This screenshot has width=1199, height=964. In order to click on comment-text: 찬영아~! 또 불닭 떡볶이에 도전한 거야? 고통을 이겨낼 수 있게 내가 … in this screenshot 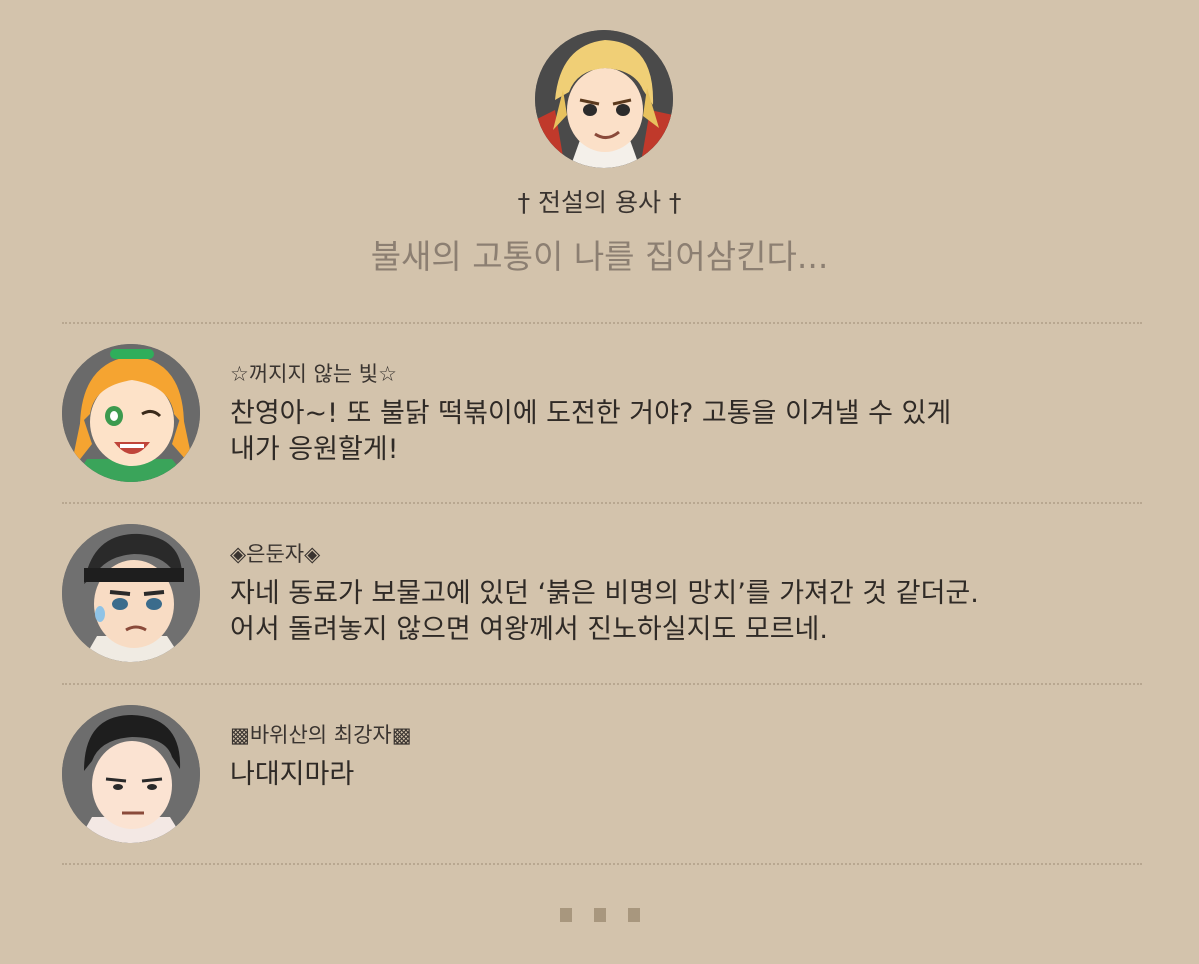, I will do `click(680, 432)`.